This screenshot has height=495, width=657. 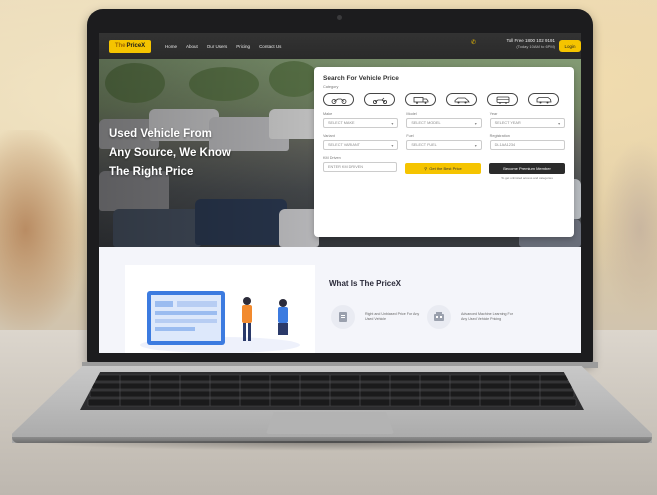 I want to click on background-decor-right, so click(x=628, y=230).